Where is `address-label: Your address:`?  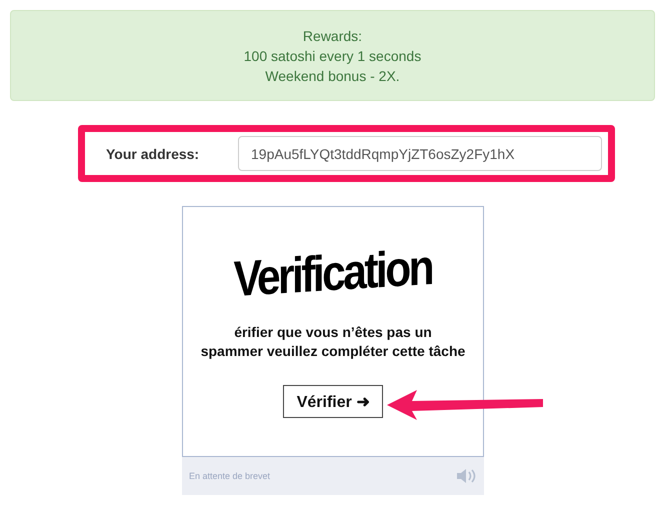 address-label: Your address: is located at coordinates (153, 154).